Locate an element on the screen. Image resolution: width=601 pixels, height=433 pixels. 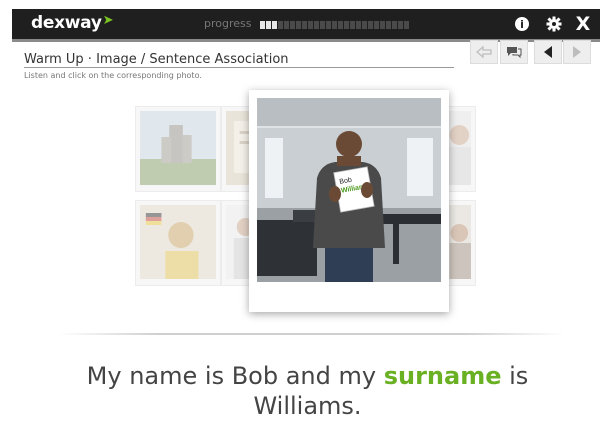
info-icon: i is located at coordinates (522, 24).